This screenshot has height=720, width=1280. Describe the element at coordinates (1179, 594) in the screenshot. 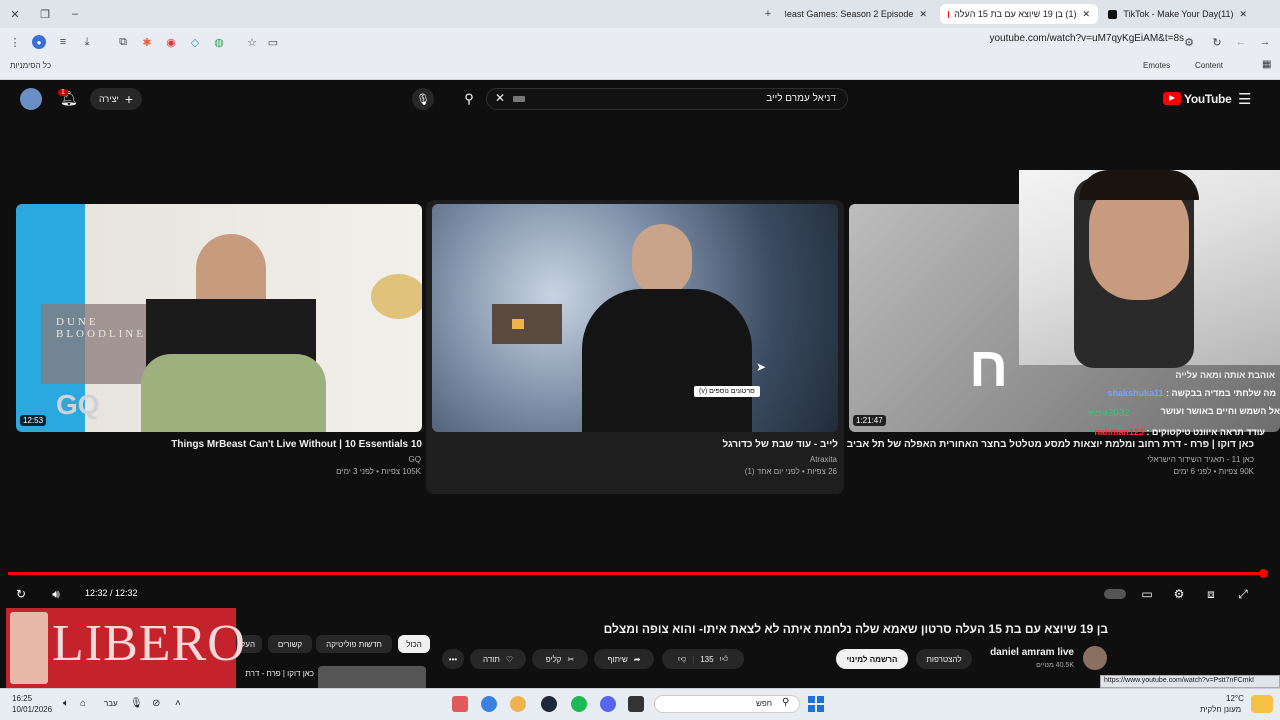

I see `settings-gear-icon: ⚙` at that location.